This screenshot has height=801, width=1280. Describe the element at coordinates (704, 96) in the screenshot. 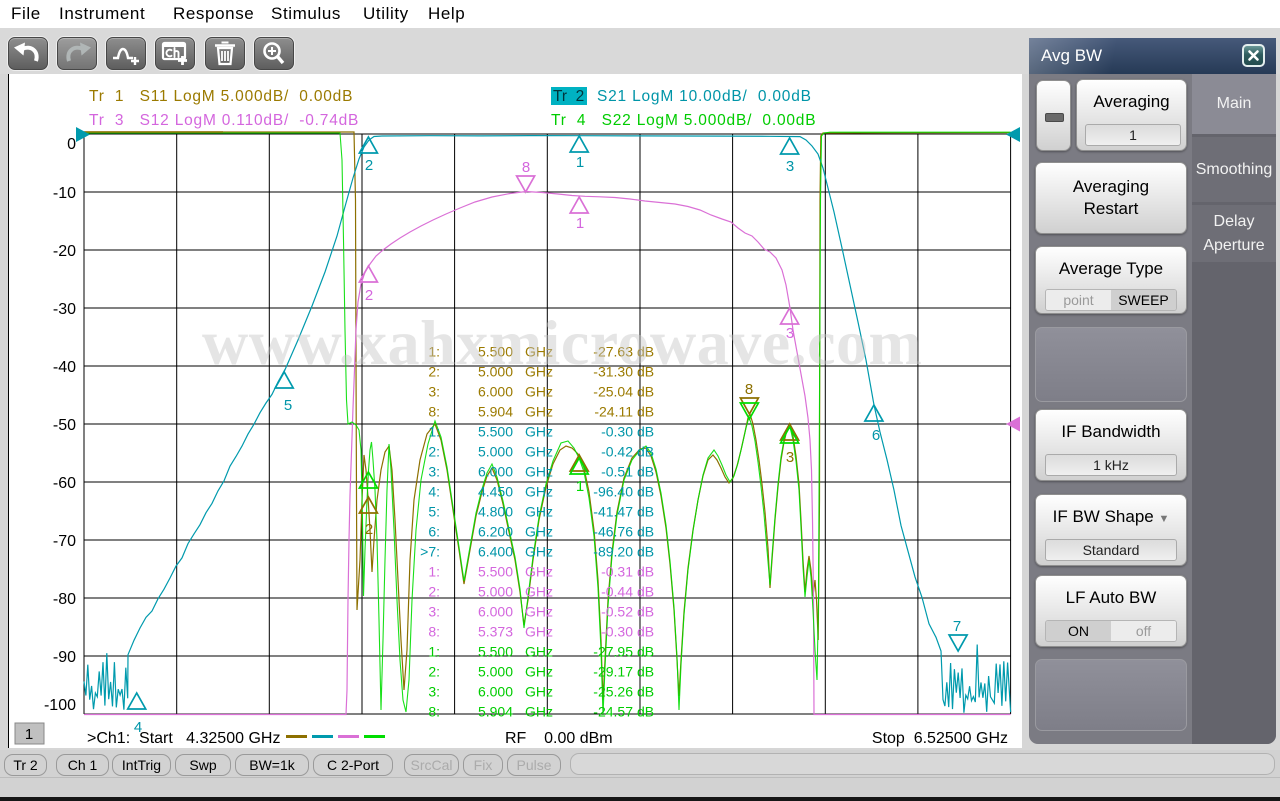

I see `svg-text: S21 LogM 10.00dB/ 0.00dB` at that location.